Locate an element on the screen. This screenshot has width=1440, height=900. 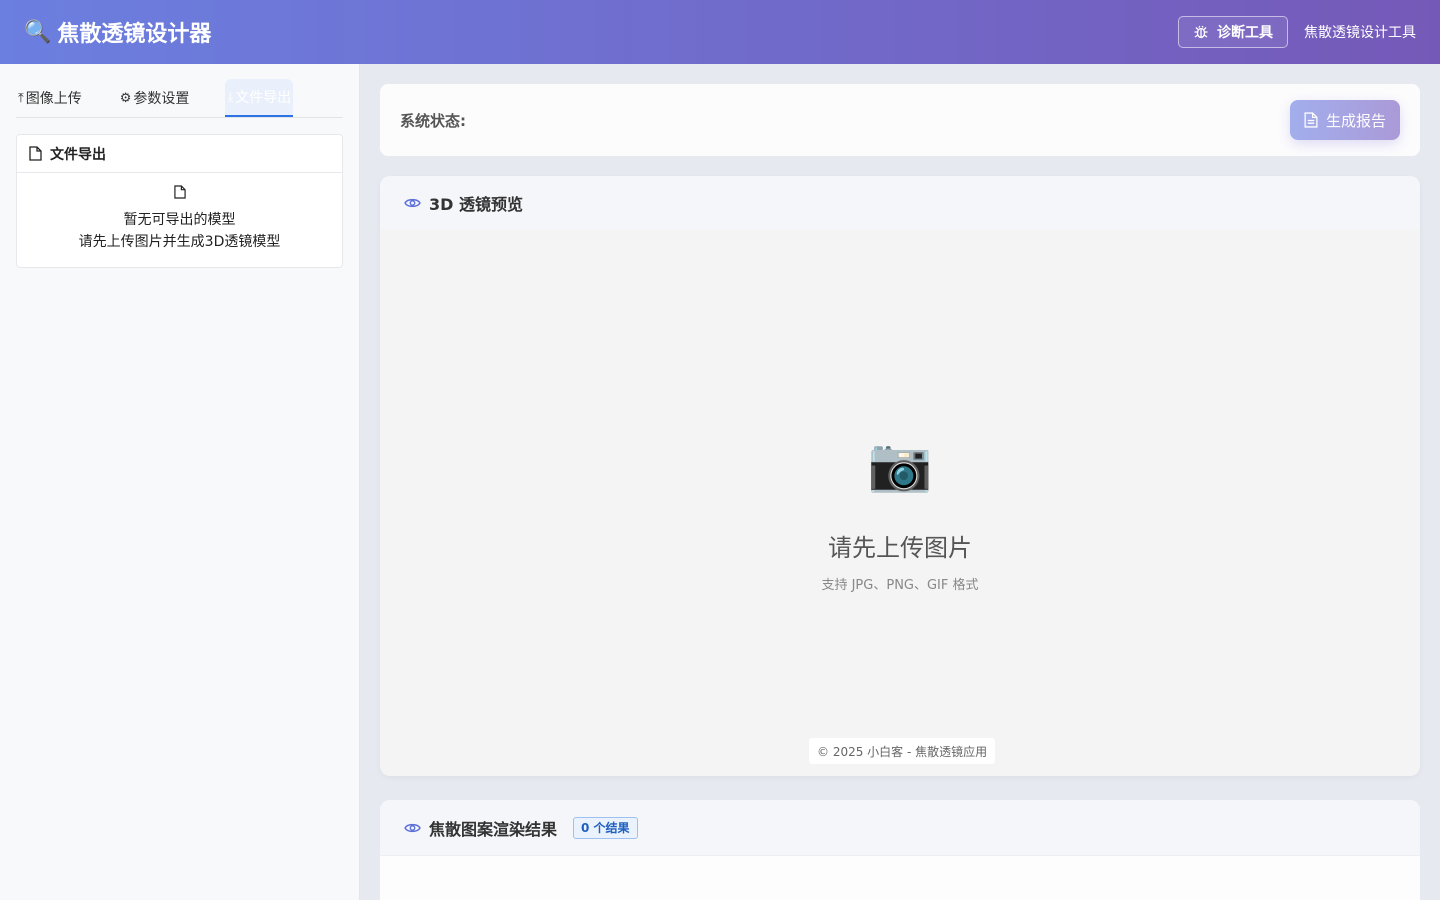
file-export-card: 文件导出 暂无可导出的模型 请先上传图片并生成3D透镜模型 is located at coordinates (179, 201).